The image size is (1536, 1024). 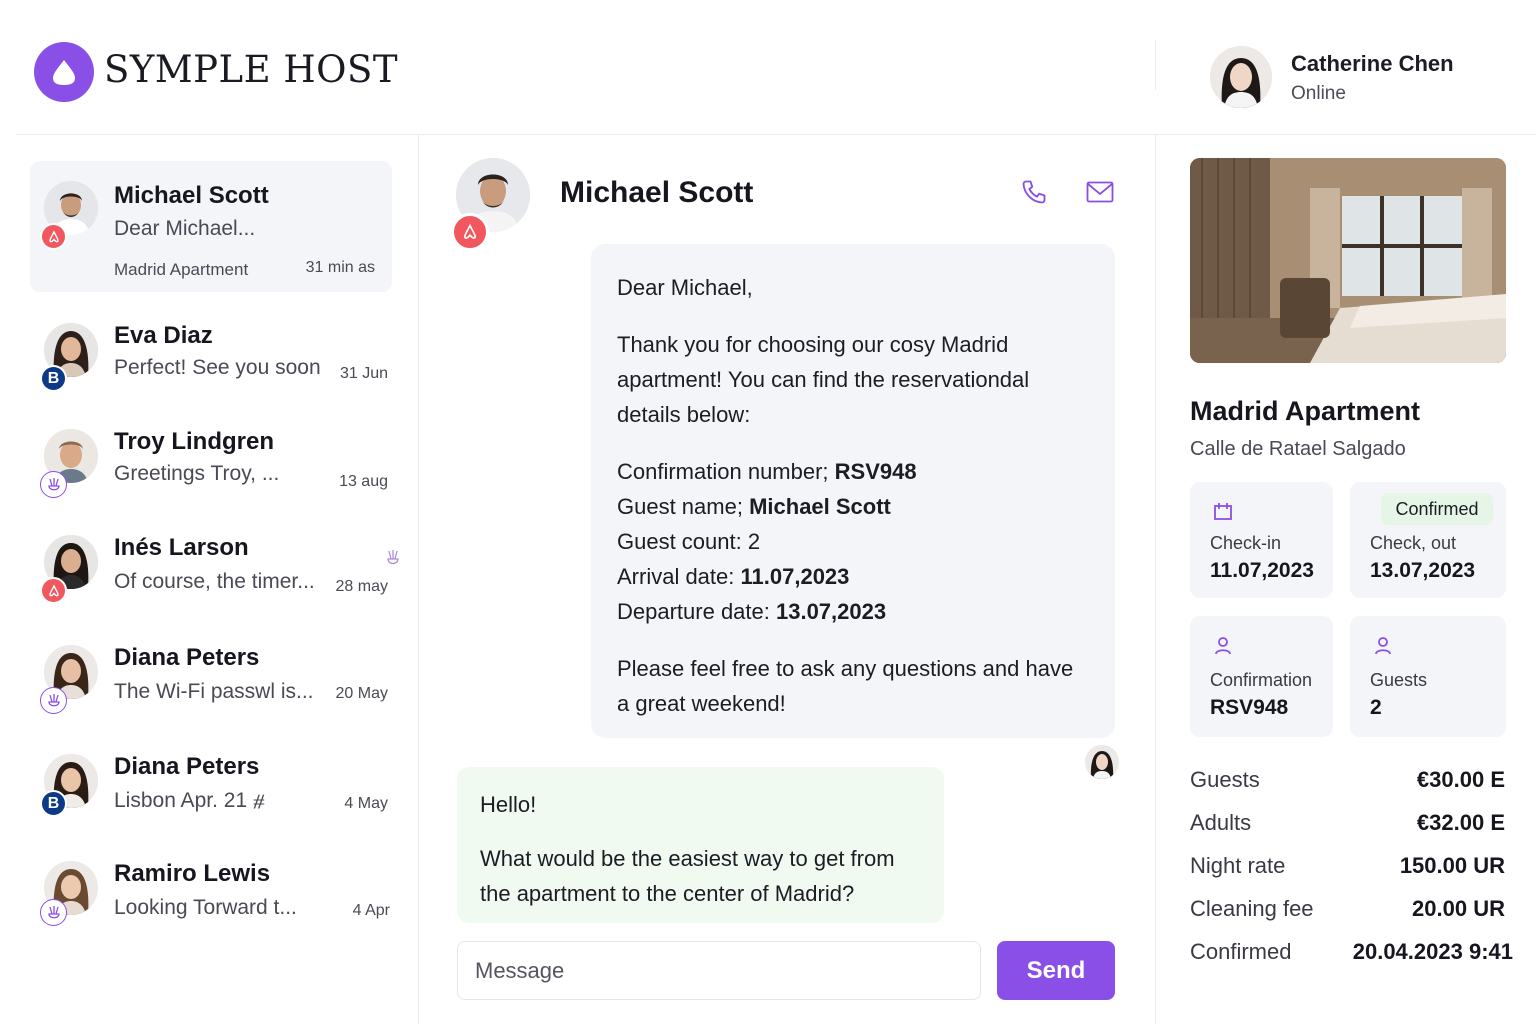 What do you see at coordinates (1413, 543) in the screenshot?
I see `checkout-label: Check, out` at bounding box center [1413, 543].